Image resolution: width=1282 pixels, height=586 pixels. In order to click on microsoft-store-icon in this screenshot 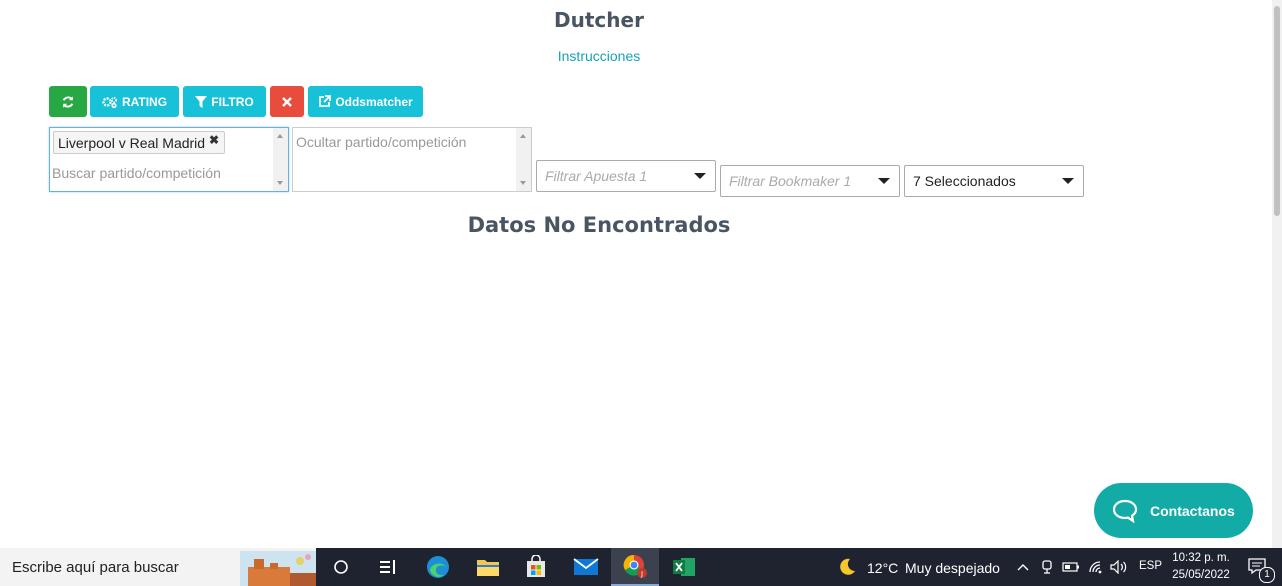, I will do `click(536, 567)`.